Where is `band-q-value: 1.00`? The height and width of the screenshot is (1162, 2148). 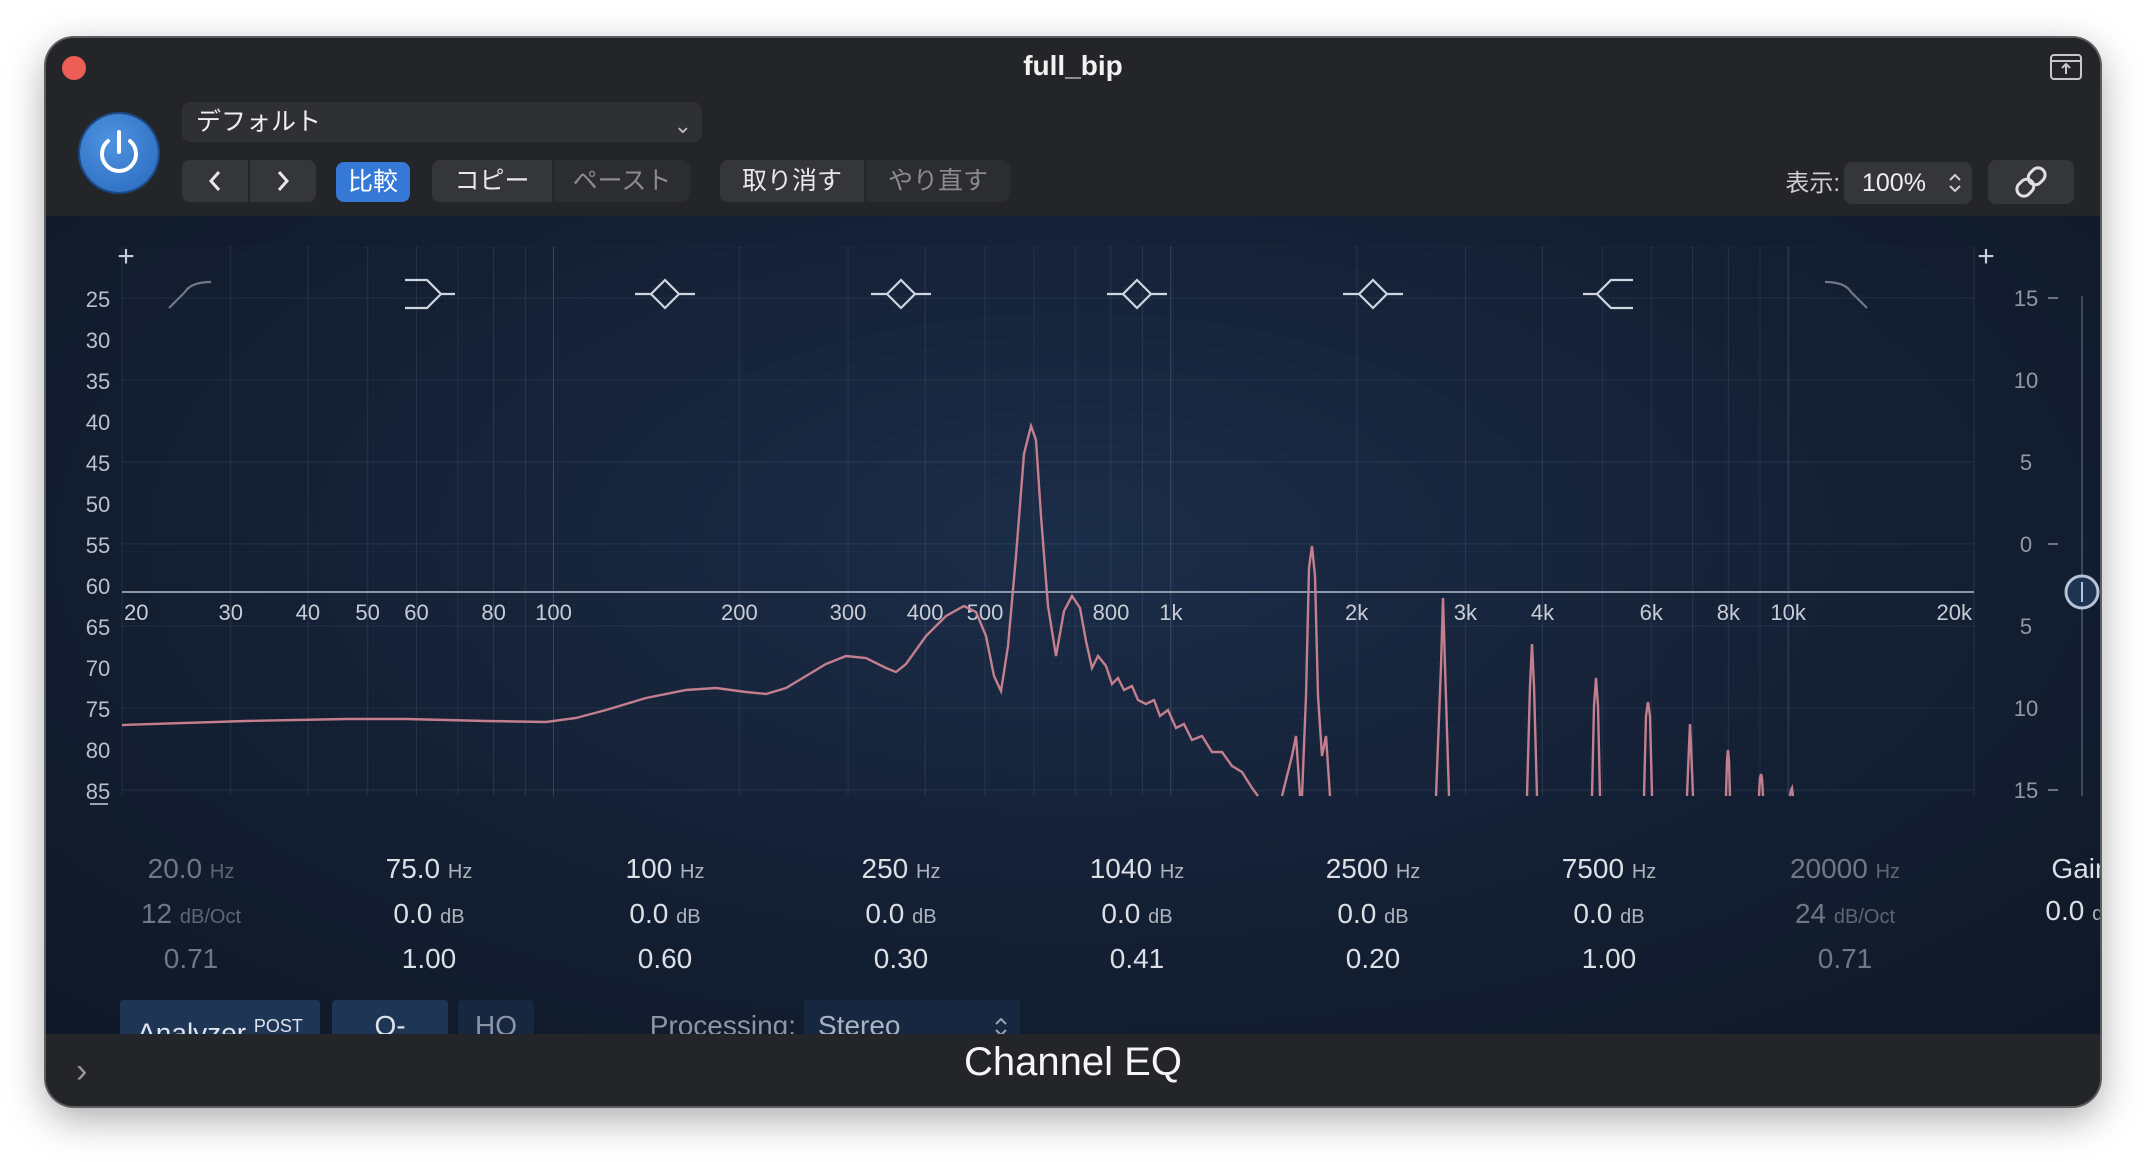
band-q-value: 1.00 is located at coordinates (1609, 958).